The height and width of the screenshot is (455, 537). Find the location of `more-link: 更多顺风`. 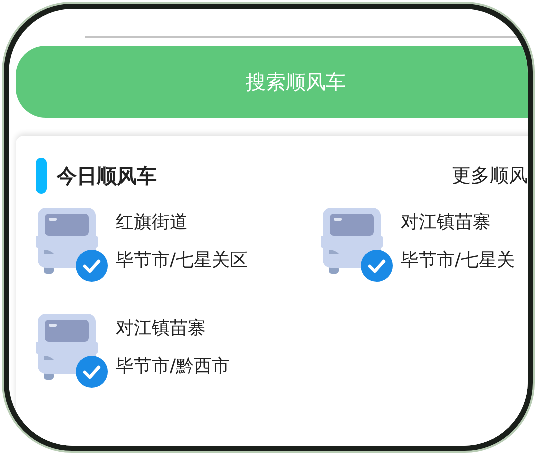

more-link: 更多顺风 is located at coordinates (490, 176).